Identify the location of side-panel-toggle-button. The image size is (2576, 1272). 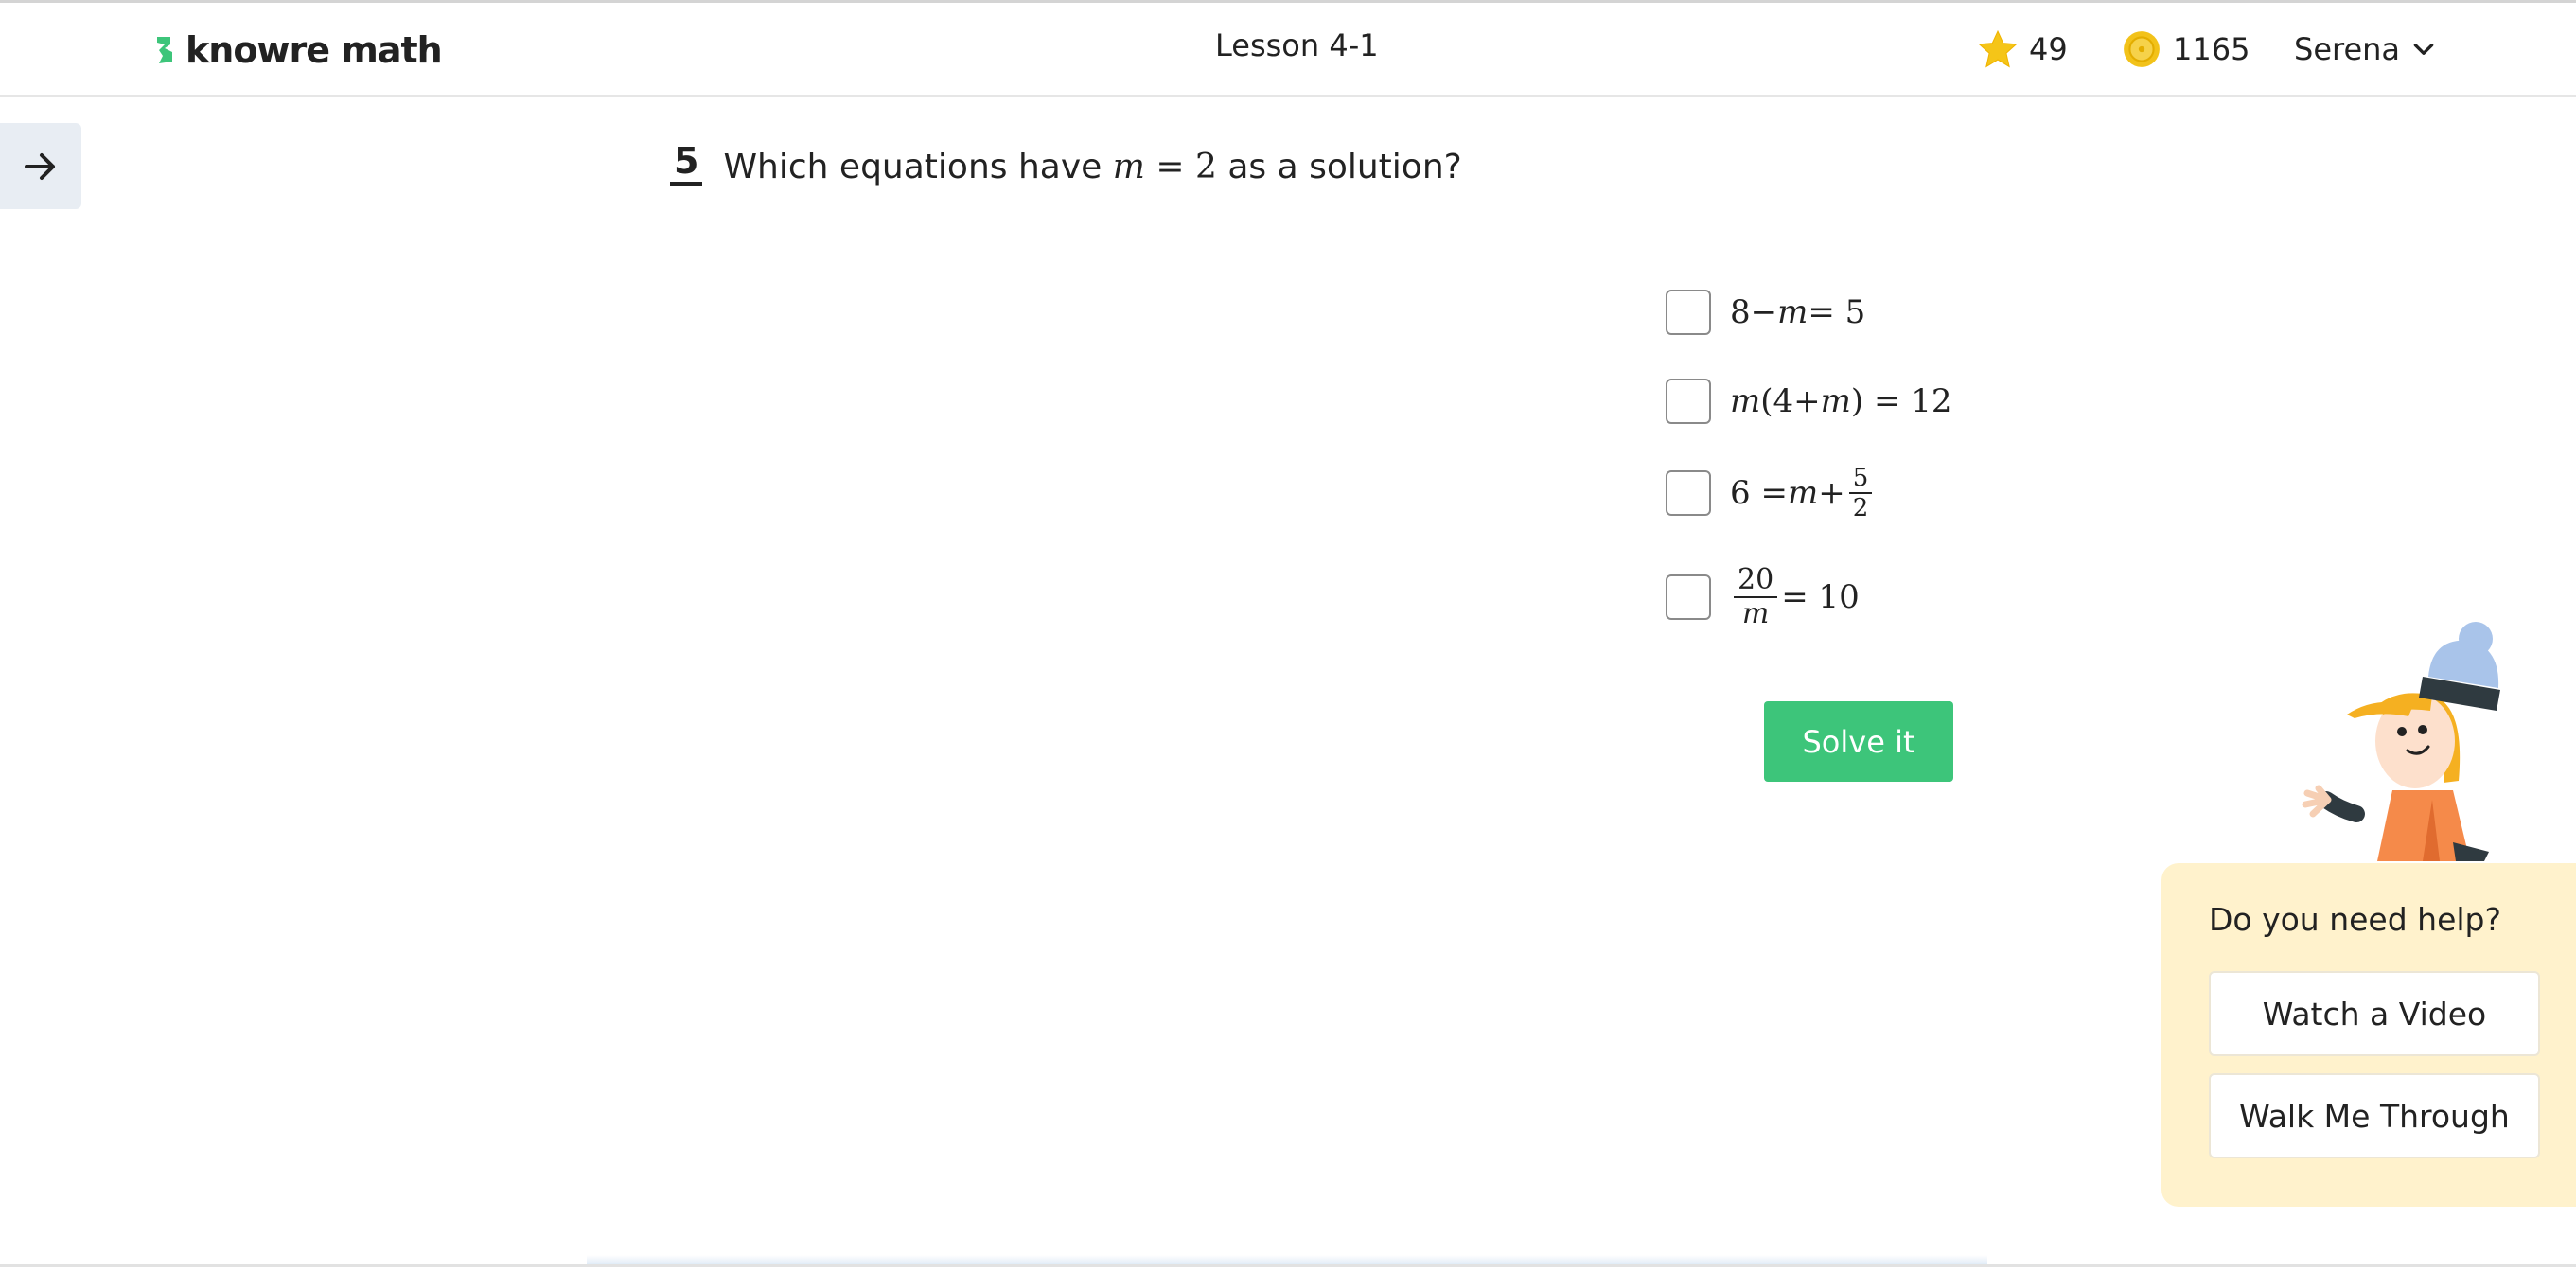
(40, 166).